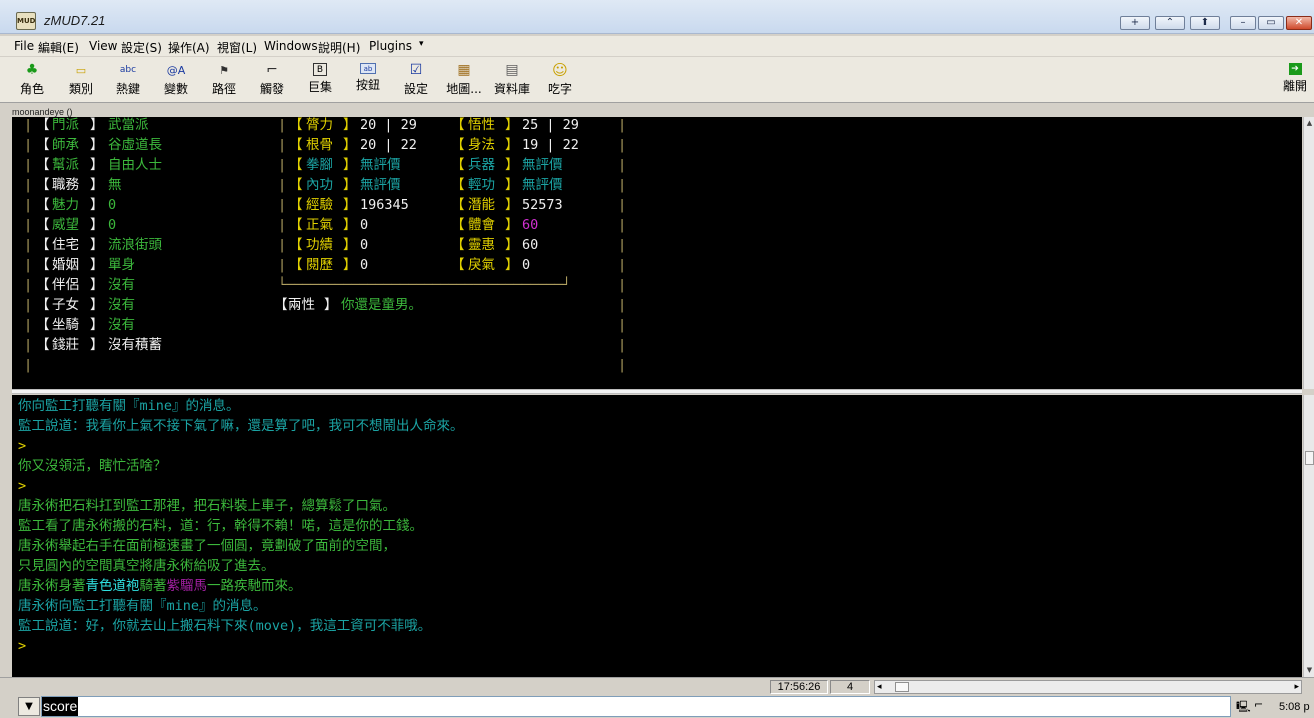  I want to click on log-segment: 你又沒領活，瞎忙活啥？, so click(92, 466).